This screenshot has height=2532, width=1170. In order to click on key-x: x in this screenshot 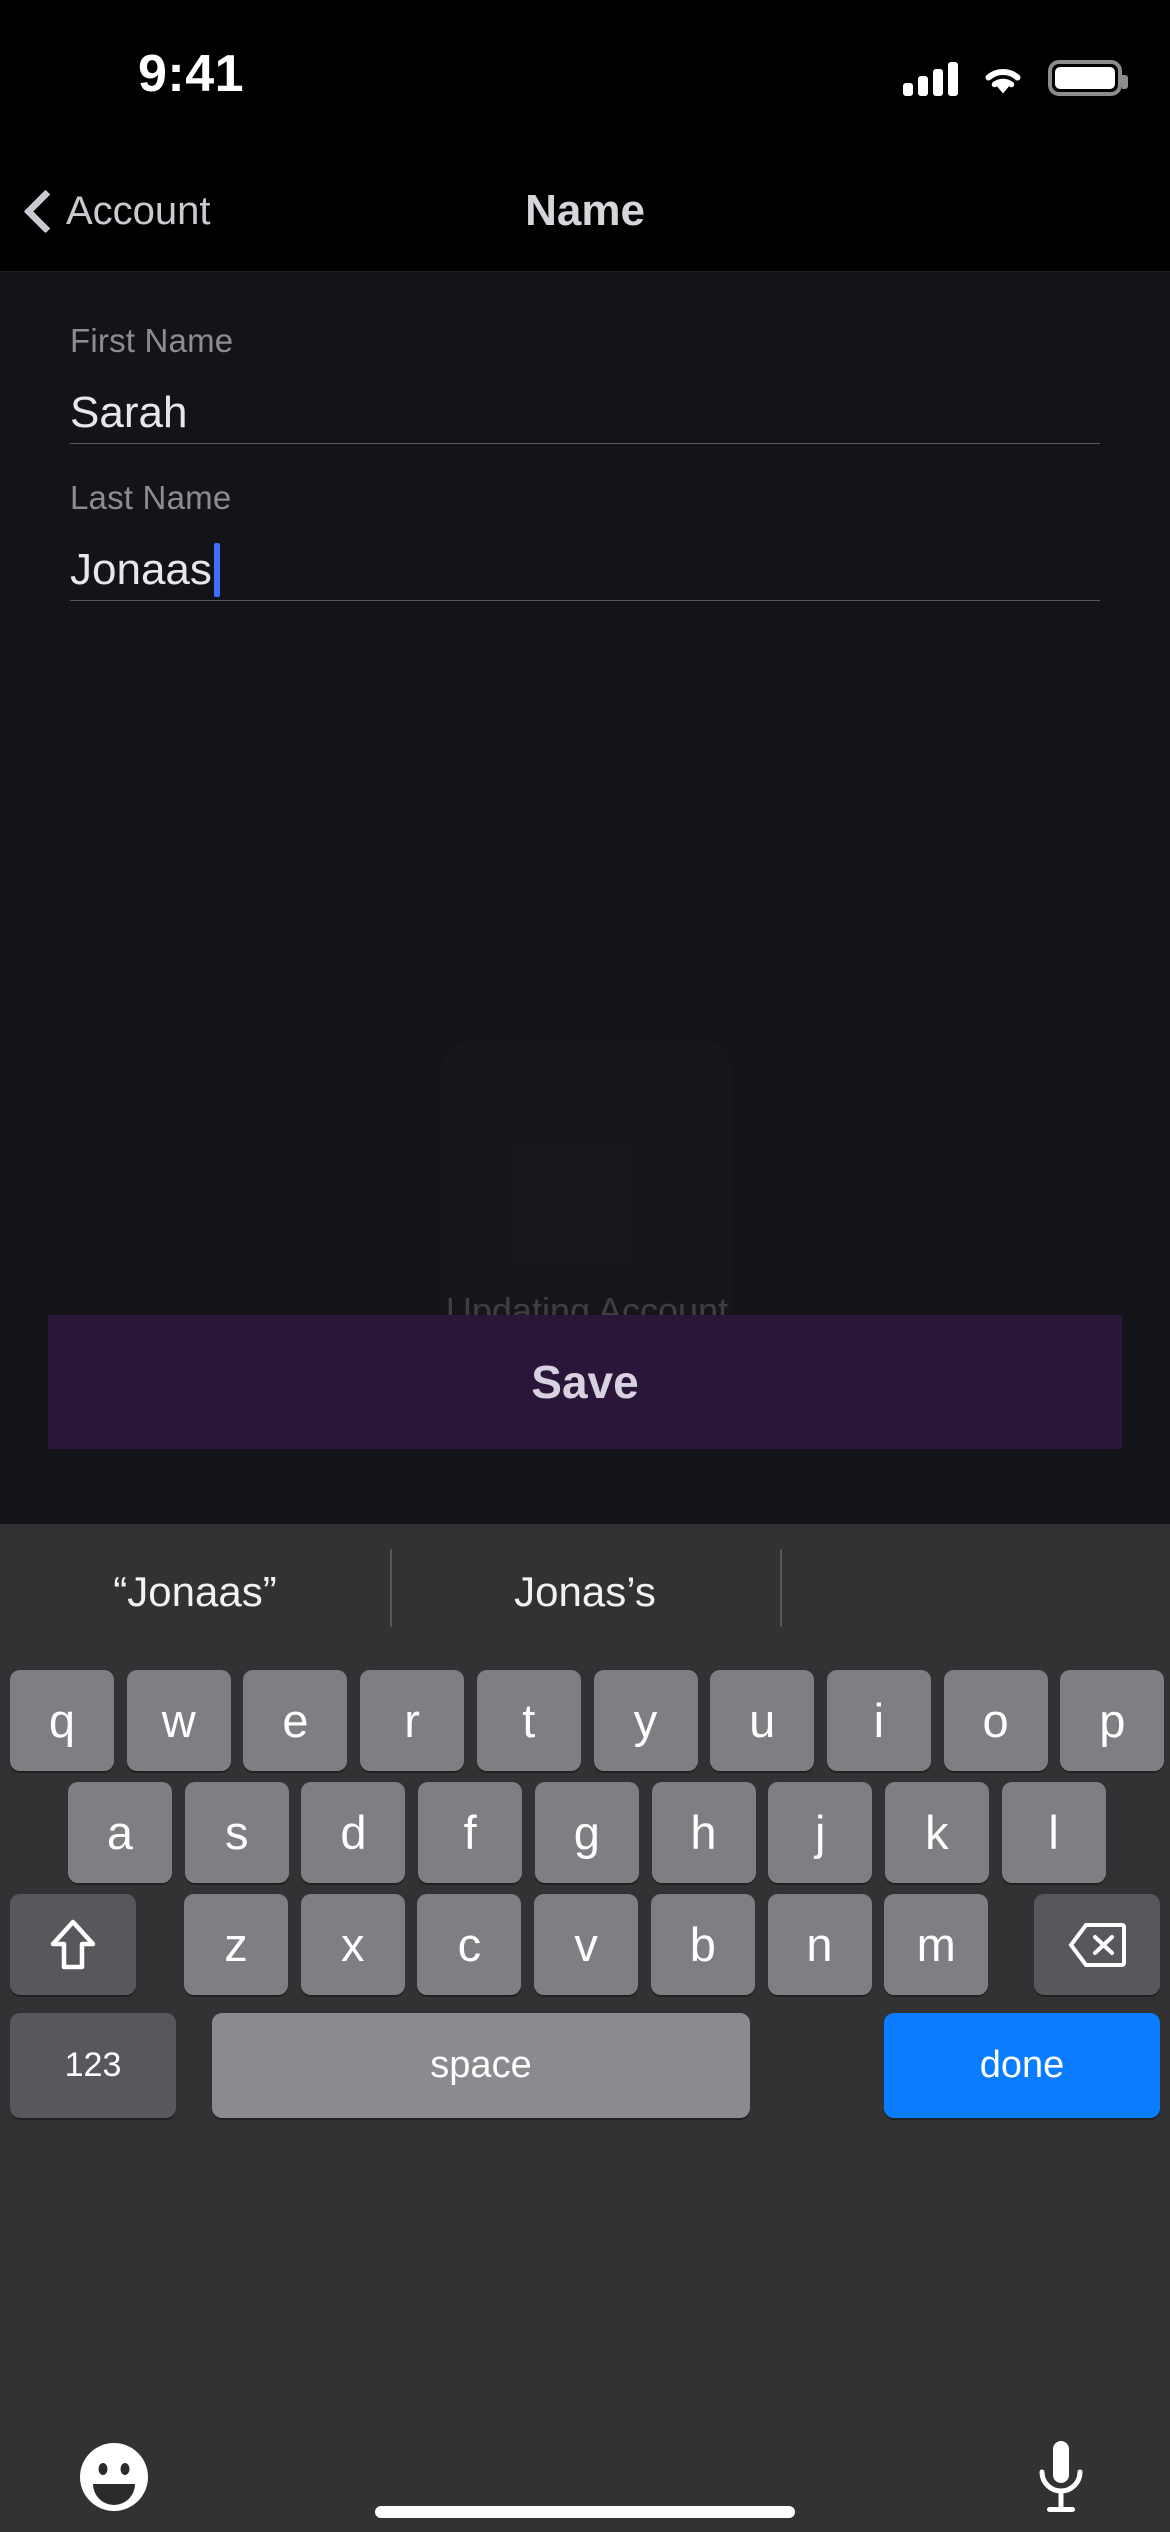, I will do `click(352, 1944)`.